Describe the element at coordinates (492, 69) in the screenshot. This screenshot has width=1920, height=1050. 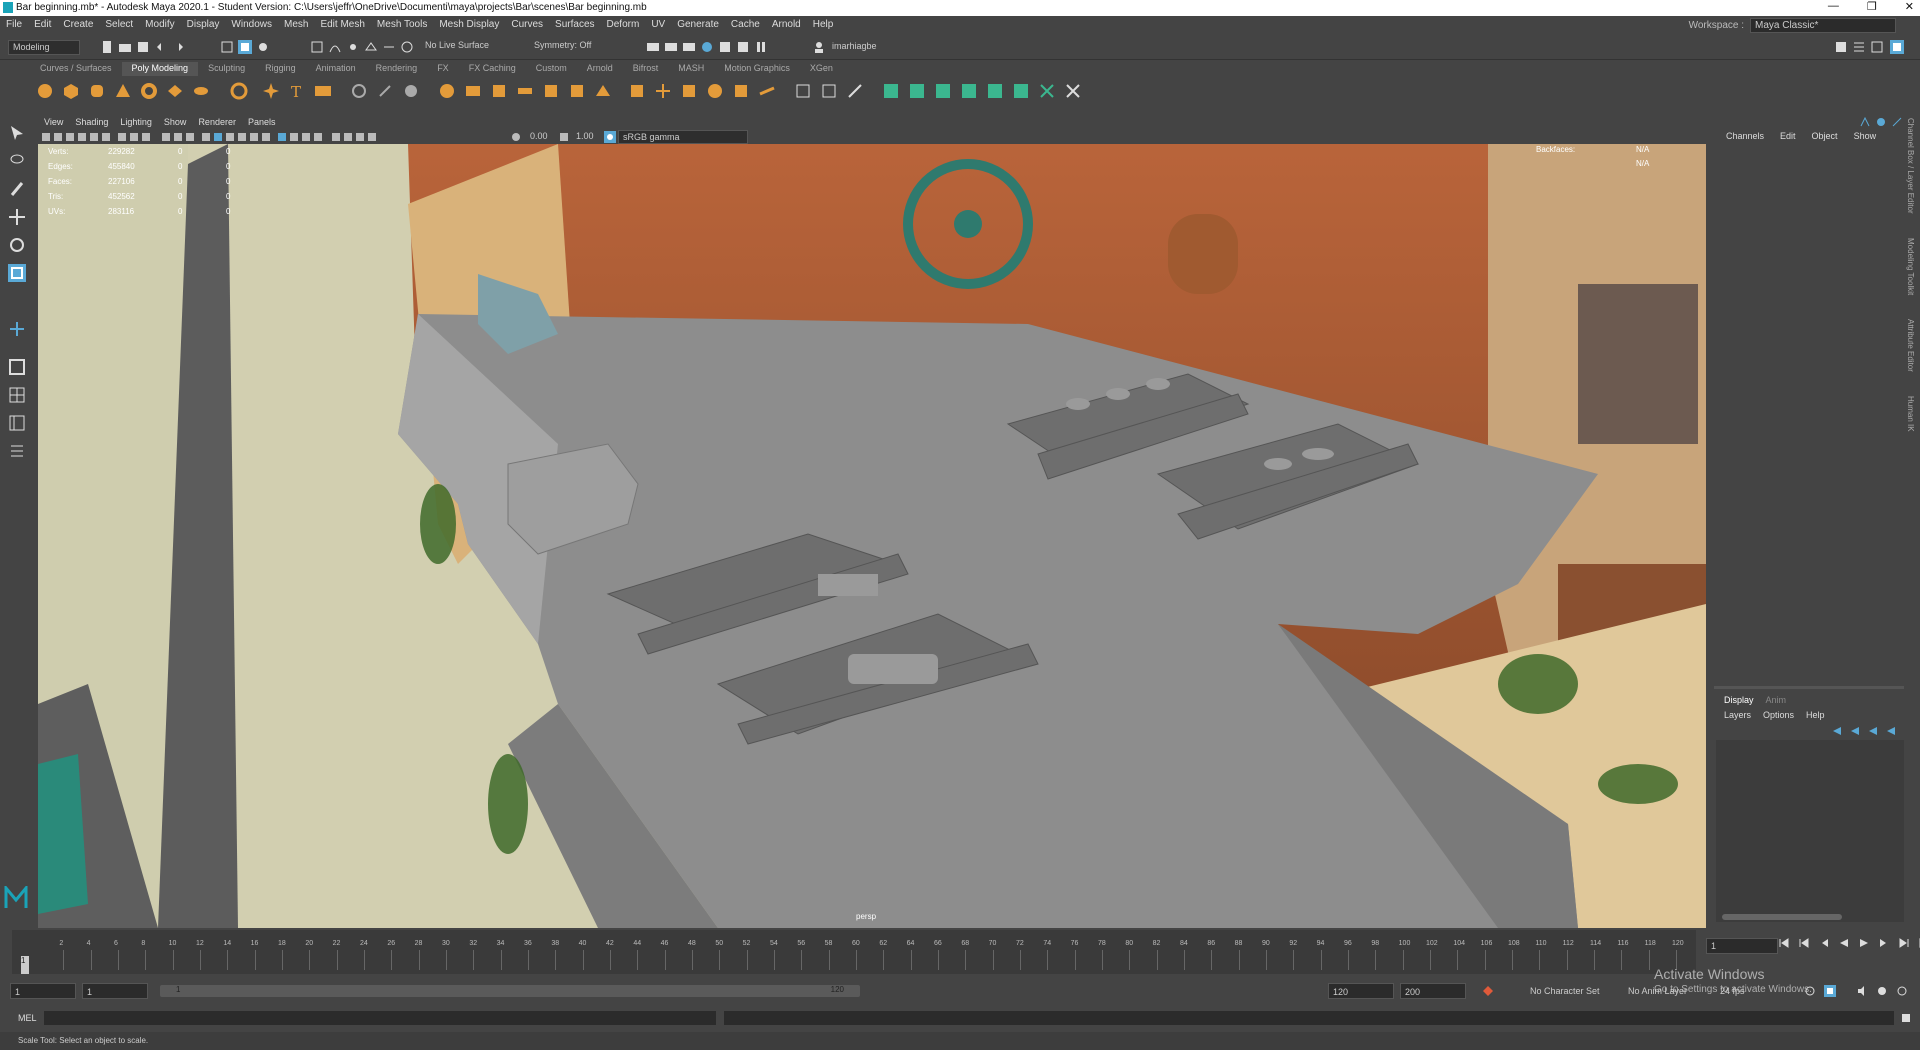
I see `shelf-tab-fx-caching: FX Caching` at that location.